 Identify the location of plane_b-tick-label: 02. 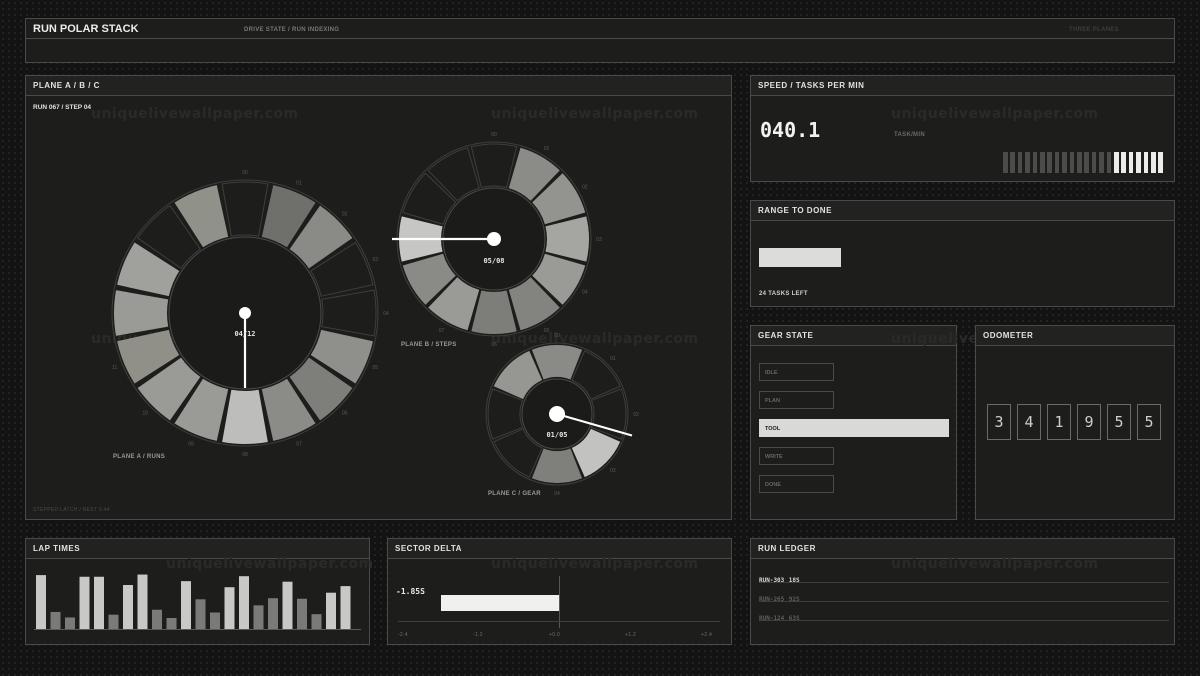
(585, 188).